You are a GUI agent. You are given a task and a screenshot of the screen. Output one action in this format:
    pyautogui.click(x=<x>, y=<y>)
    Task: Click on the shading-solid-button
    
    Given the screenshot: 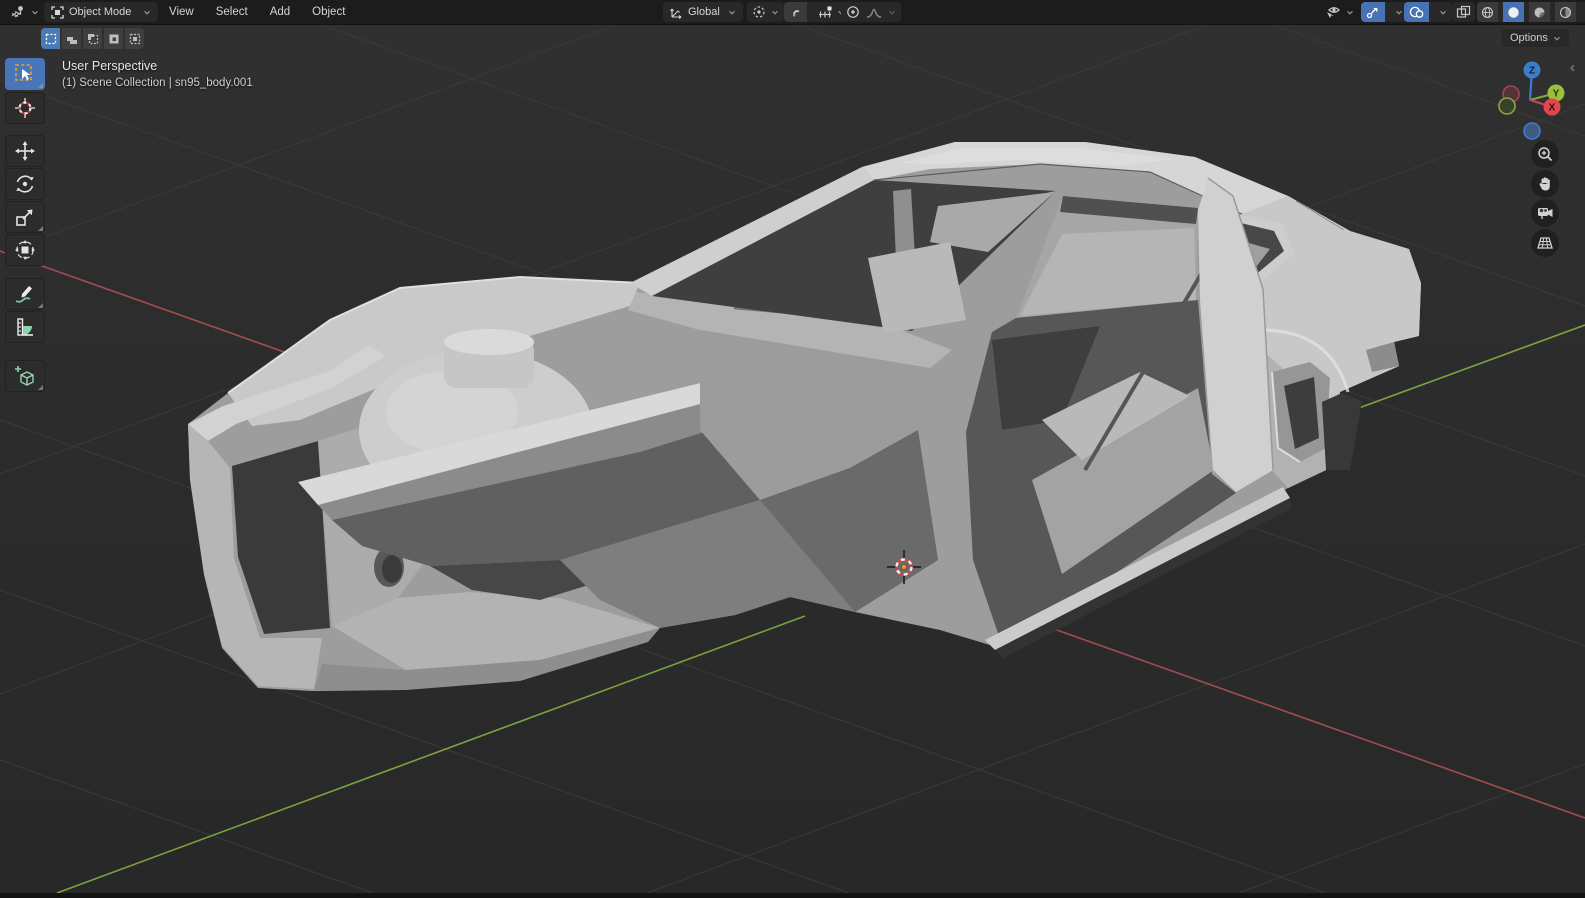 What is the action you would take?
    pyautogui.click(x=1513, y=12)
    